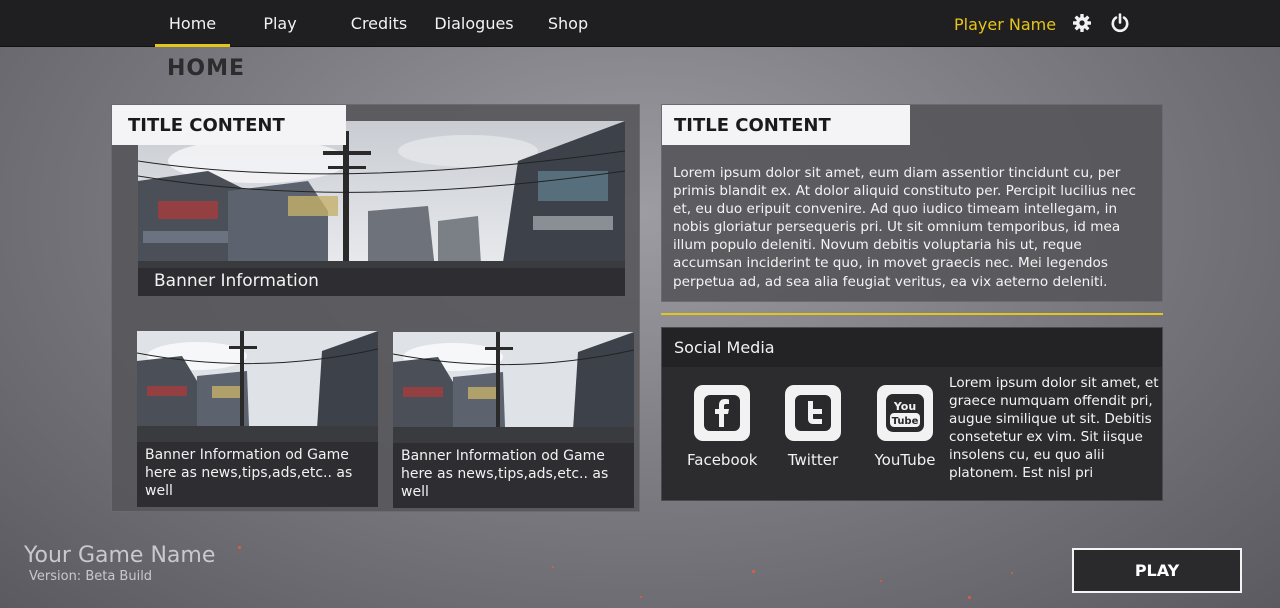 The height and width of the screenshot is (608, 1280). What do you see at coordinates (722, 413) in the screenshot?
I see `facebook-icon` at bounding box center [722, 413].